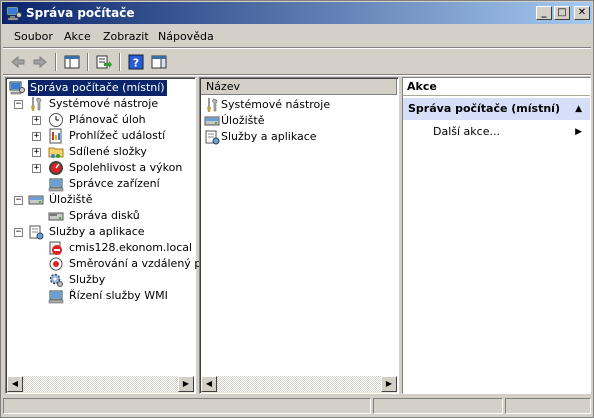  What do you see at coordinates (299, 87) in the screenshot?
I see `column-header-name: Název` at bounding box center [299, 87].